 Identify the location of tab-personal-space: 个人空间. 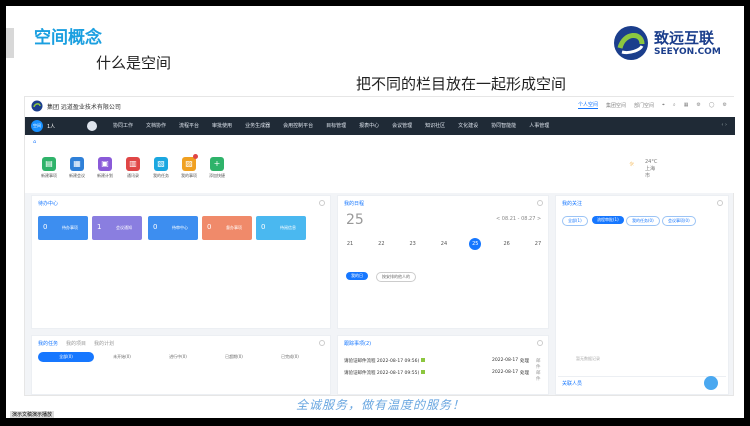
(588, 105).